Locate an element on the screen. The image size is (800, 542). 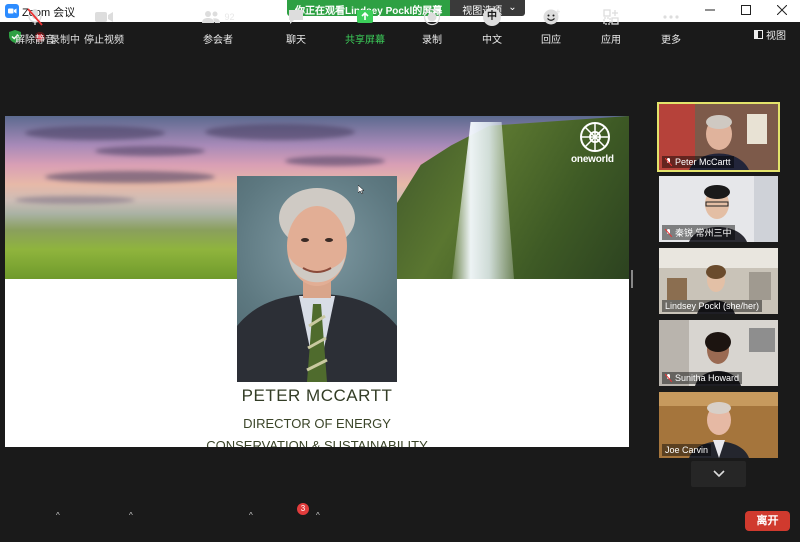
close-icon is located at coordinates (782, 10).